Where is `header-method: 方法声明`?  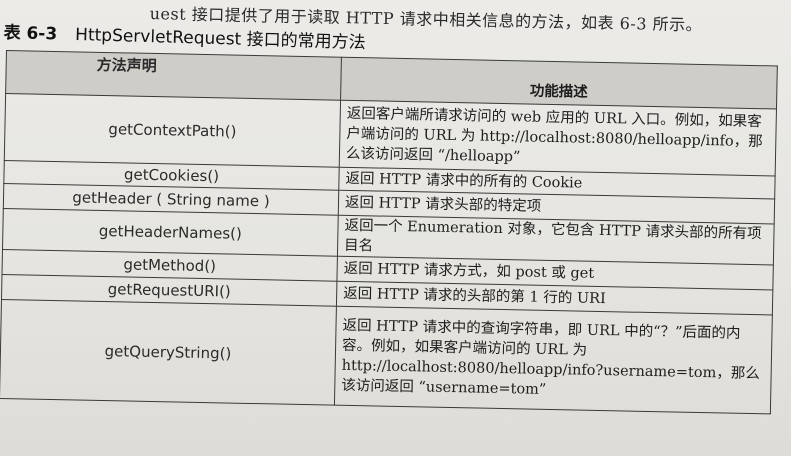
header-method: 方法声明 is located at coordinates (173, 75).